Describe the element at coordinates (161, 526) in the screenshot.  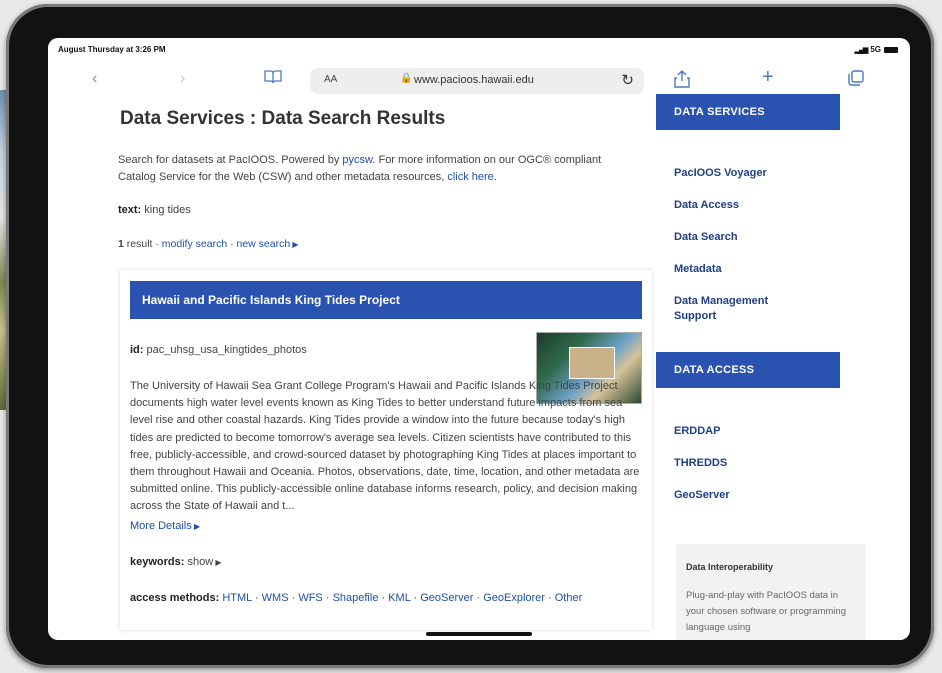
I see `more-details-label: More Details` at that location.